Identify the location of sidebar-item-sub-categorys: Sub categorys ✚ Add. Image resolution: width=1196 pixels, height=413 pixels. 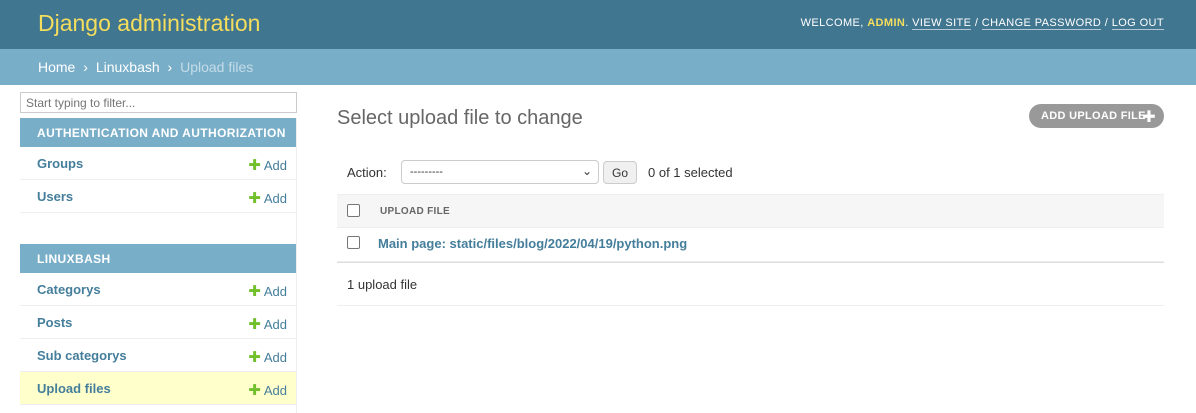
(158, 355).